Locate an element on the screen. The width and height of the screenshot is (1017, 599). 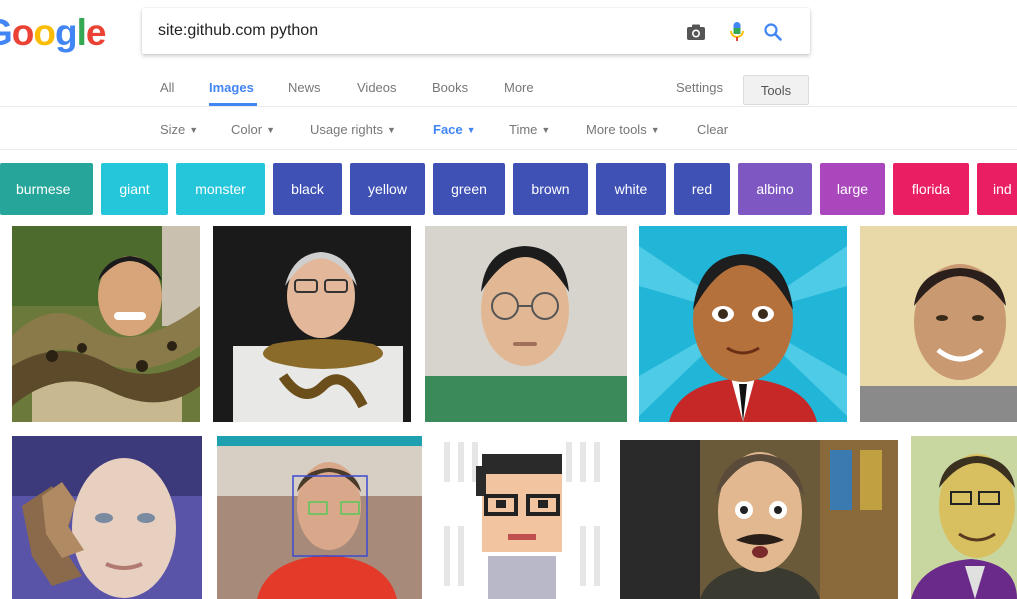
chip-monster: monster is located at coordinates (220, 189).